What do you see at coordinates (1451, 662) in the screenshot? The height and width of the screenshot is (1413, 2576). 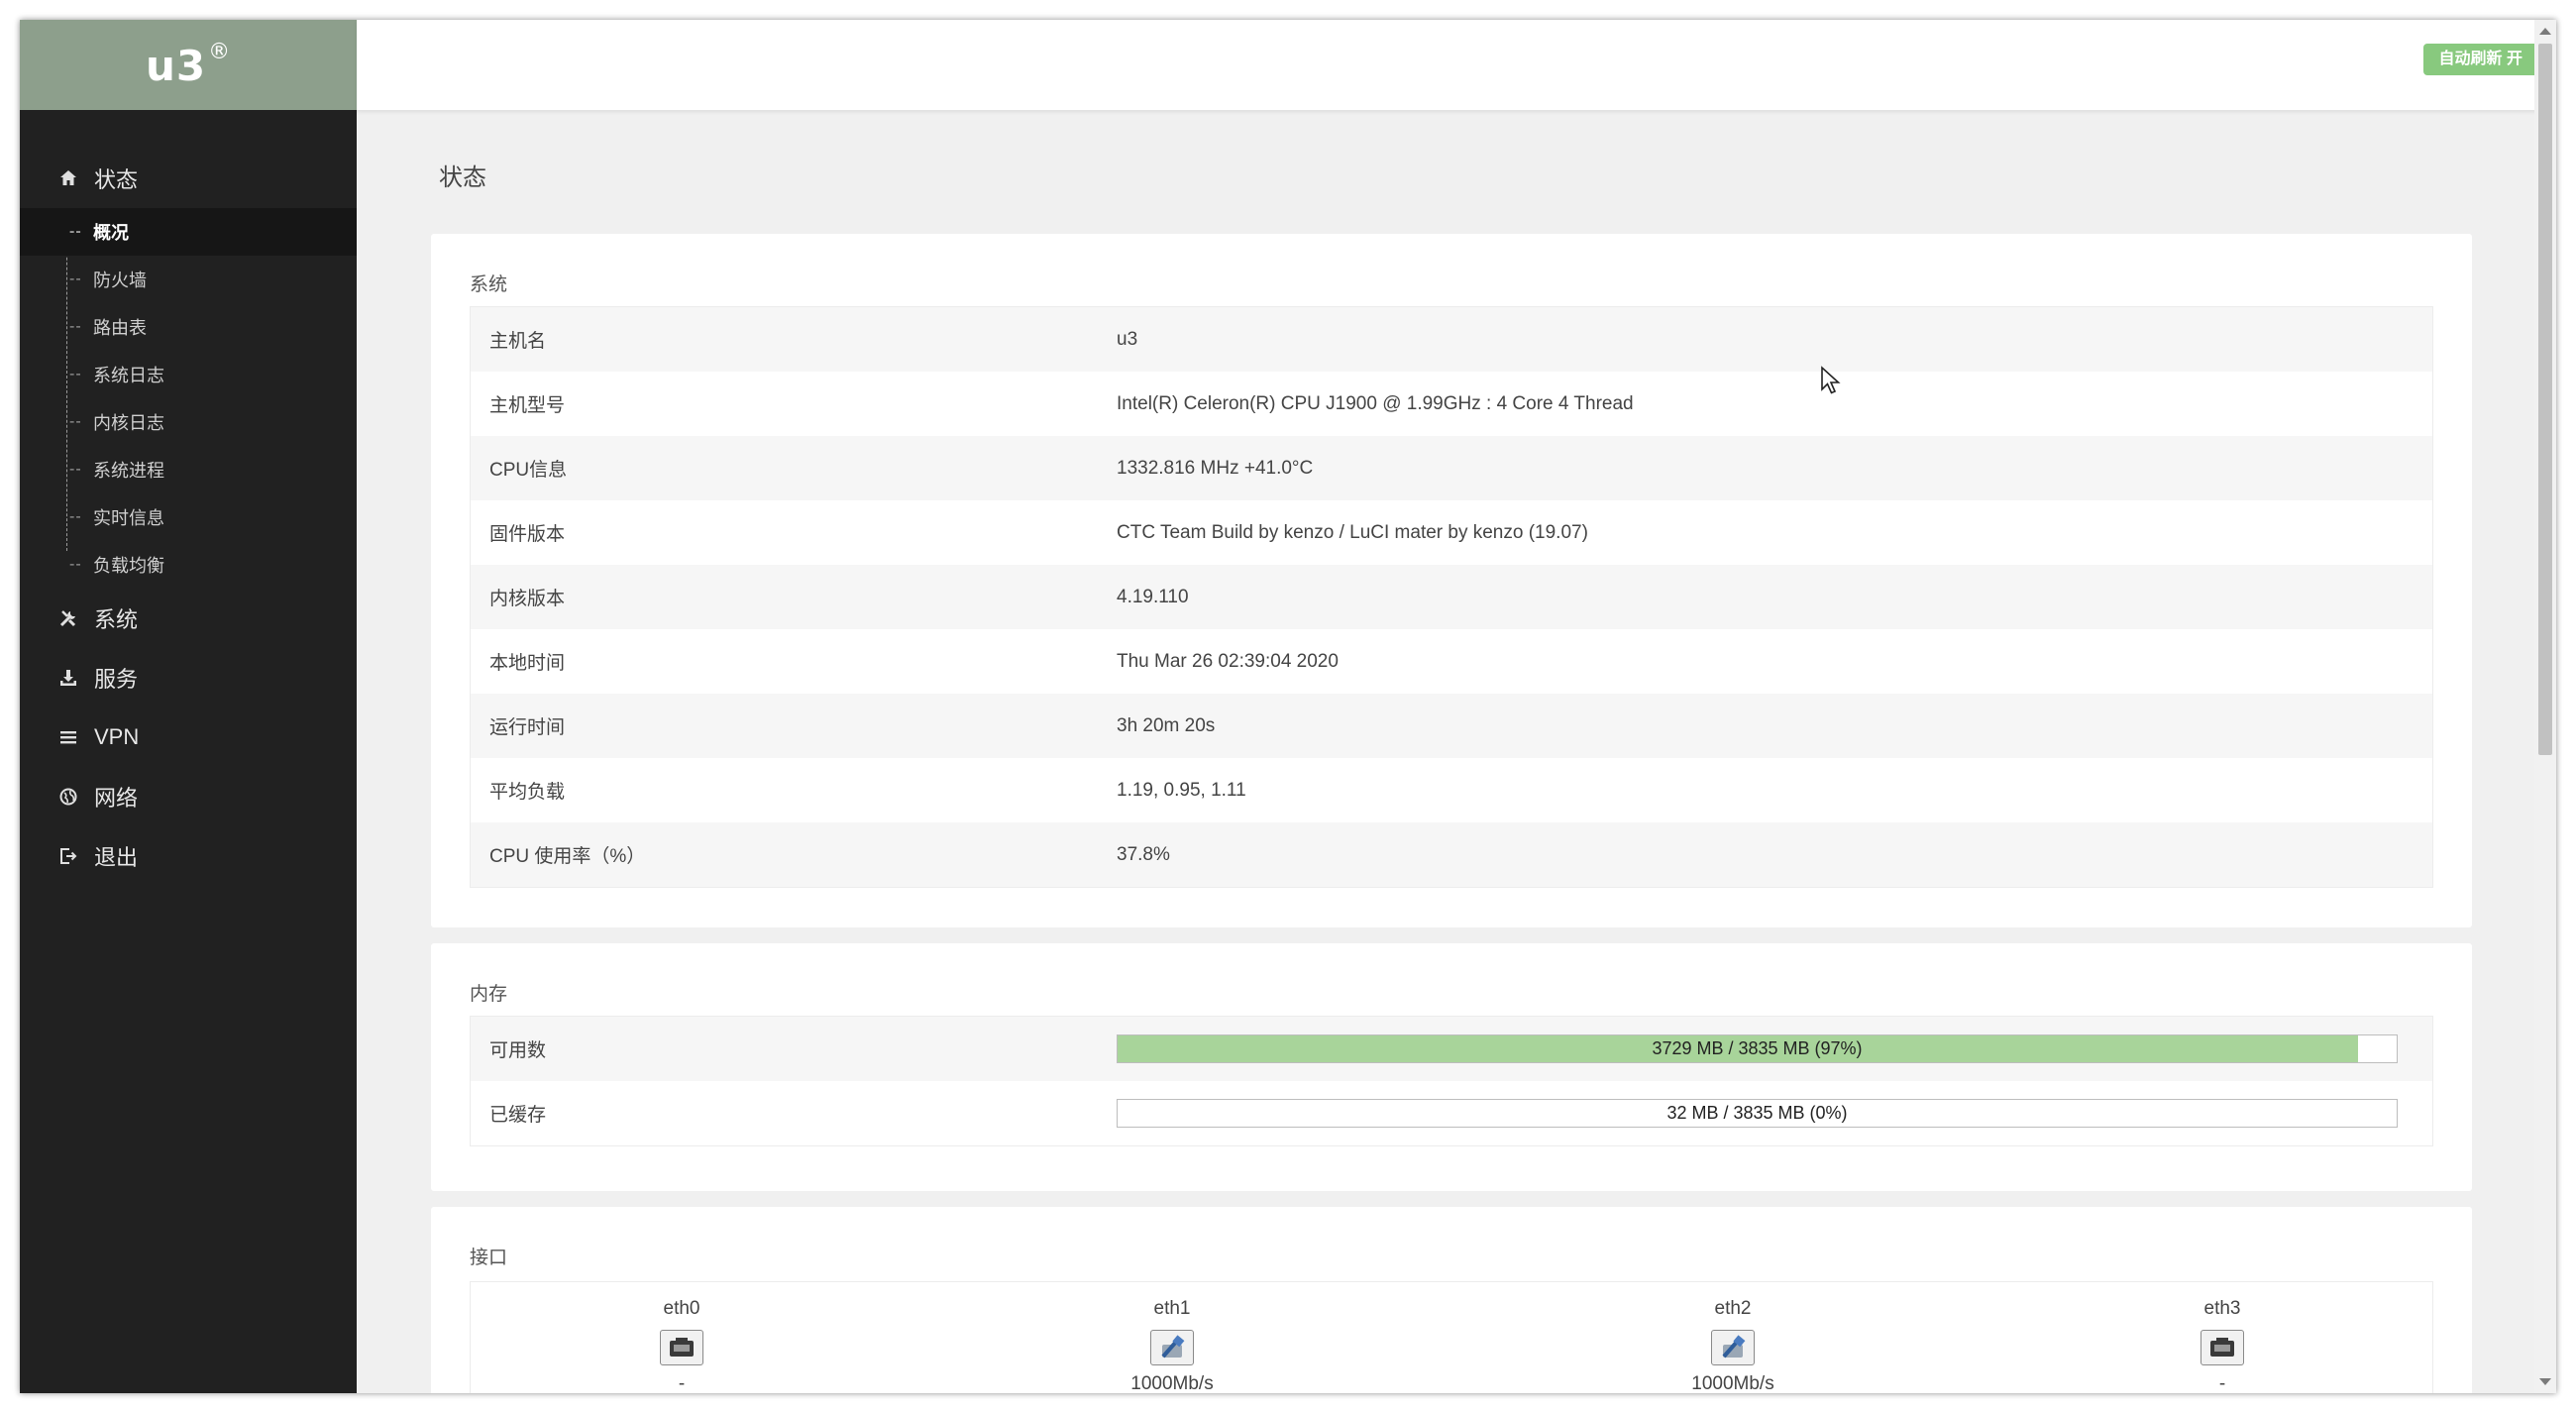 I see `table-row: 本地时间 Thu Mar 26 02:39:04 2020` at bounding box center [1451, 662].